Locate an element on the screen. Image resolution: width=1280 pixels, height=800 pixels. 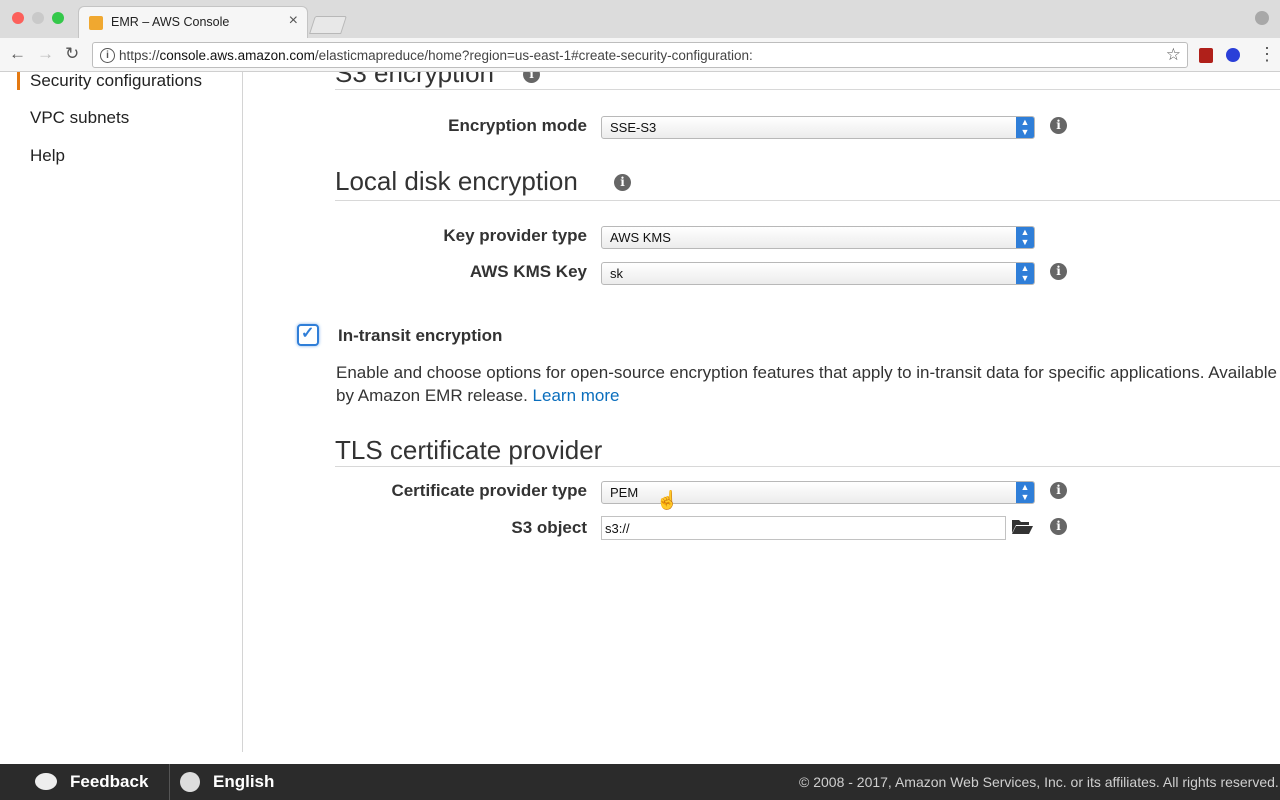
kms-key-info-icon: i is located at coordinates (1058, 271).